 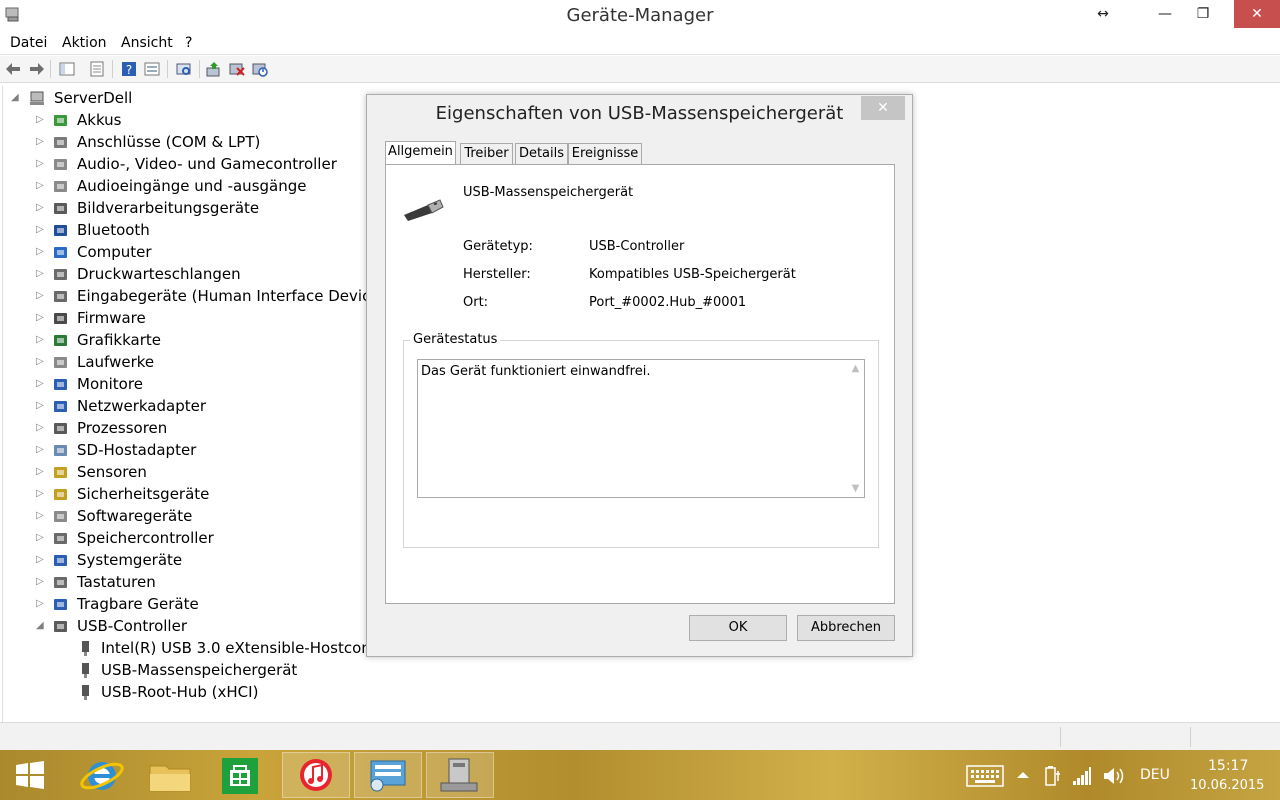 What do you see at coordinates (152, 69) in the screenshot?
I see `view-icon` at bounding box center [152, 69].